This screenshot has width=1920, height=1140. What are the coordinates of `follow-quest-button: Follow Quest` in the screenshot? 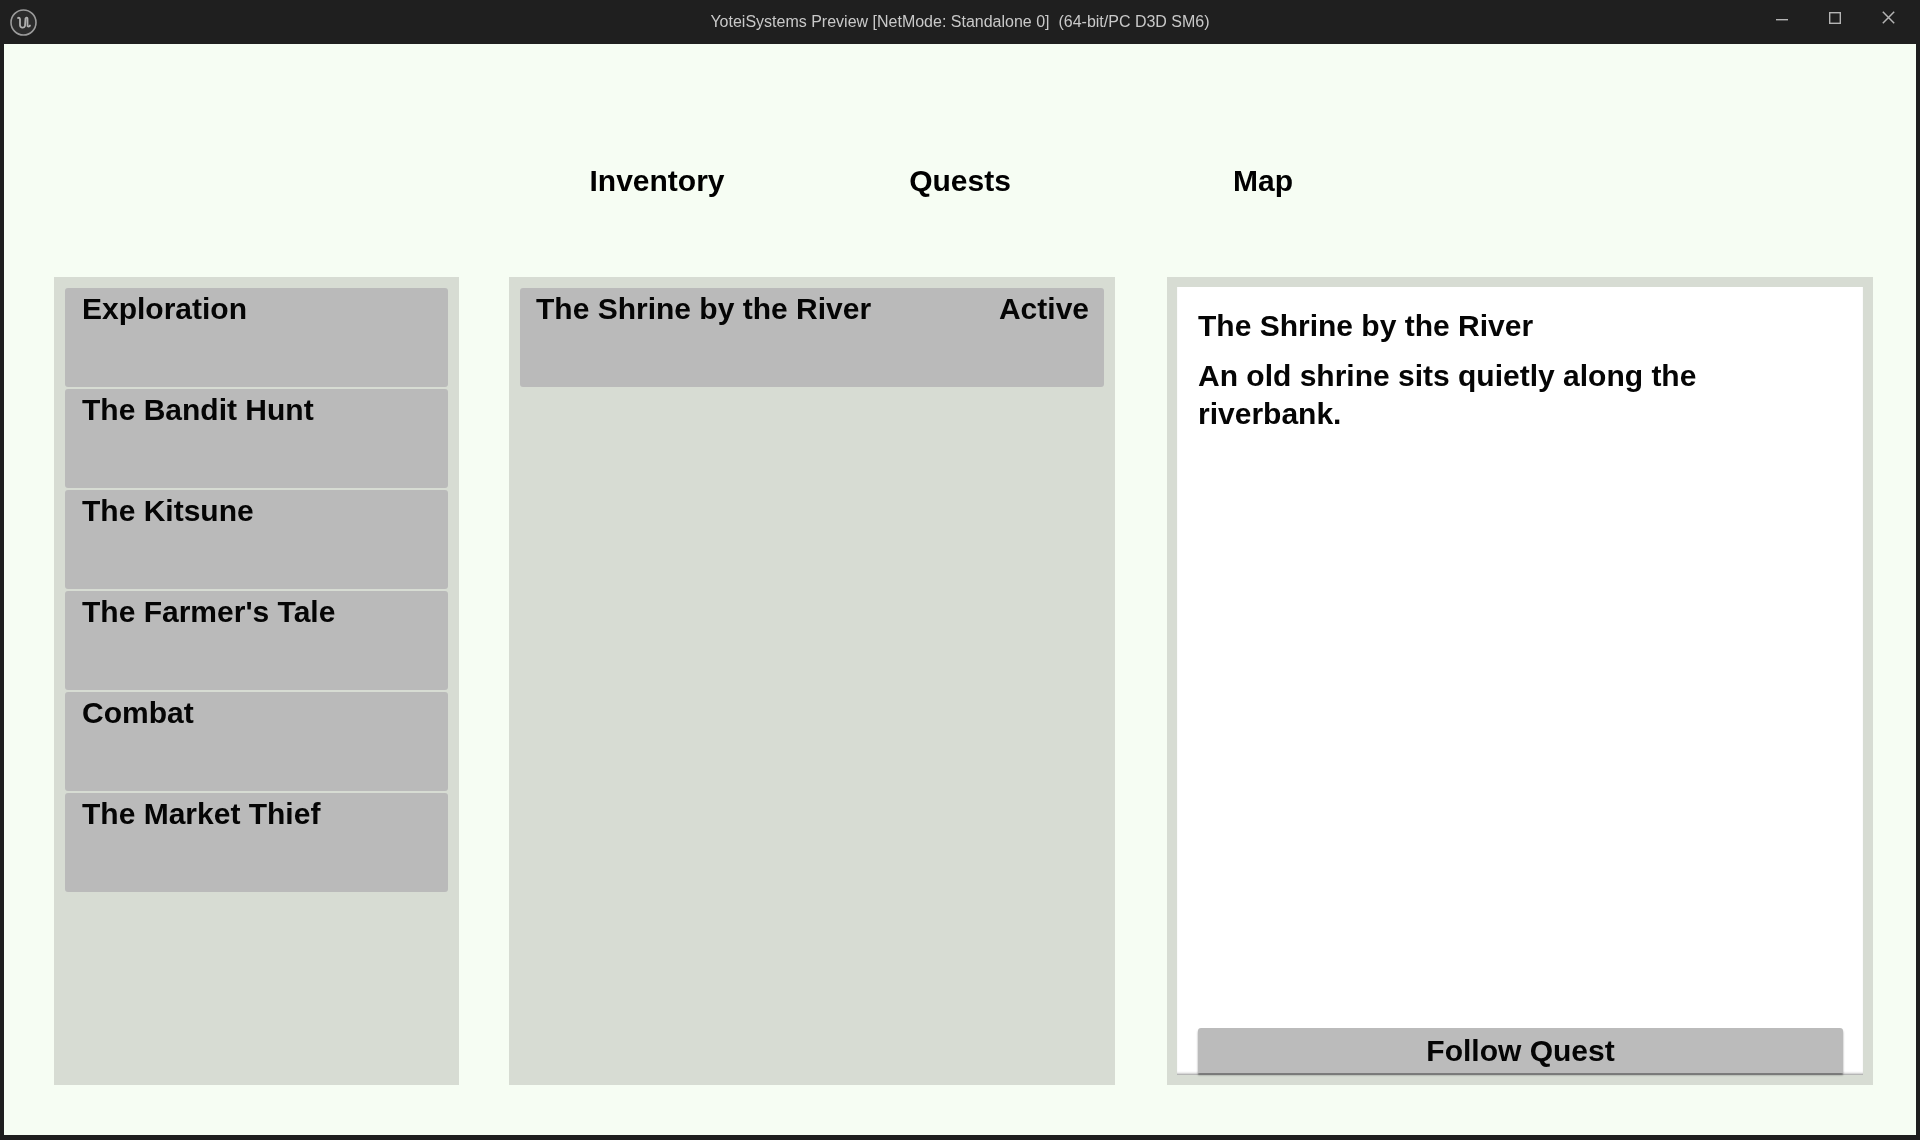 It's located at (1520, 1050).